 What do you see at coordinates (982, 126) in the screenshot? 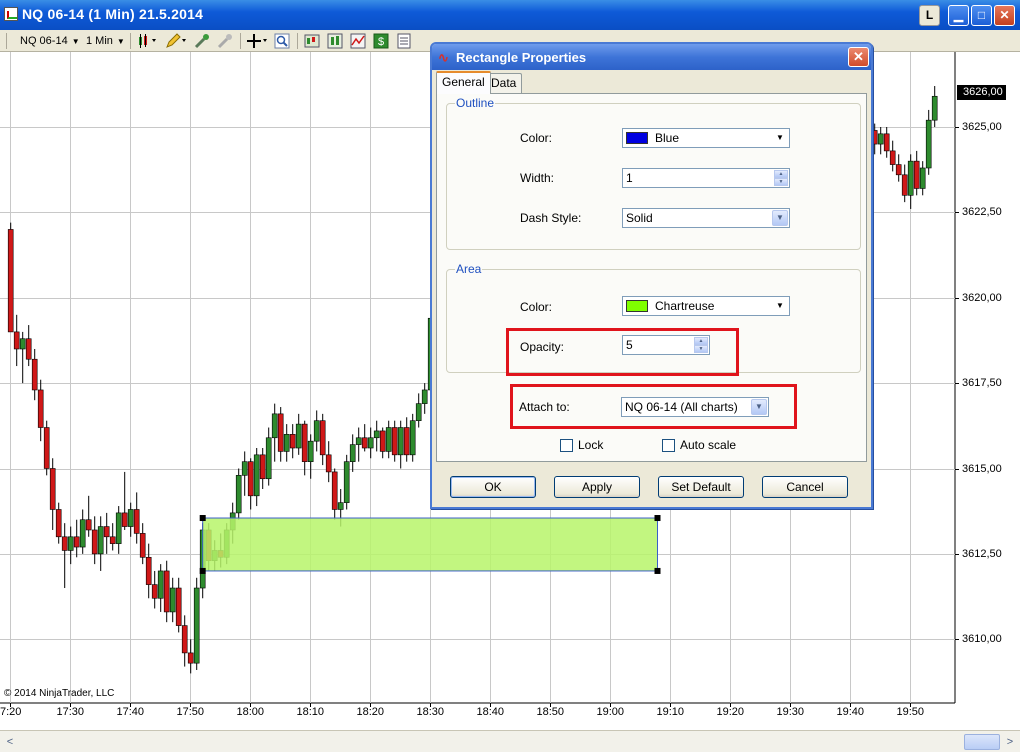
I see `y-tick-label: 3625,00` at bounding box center [982, 126].